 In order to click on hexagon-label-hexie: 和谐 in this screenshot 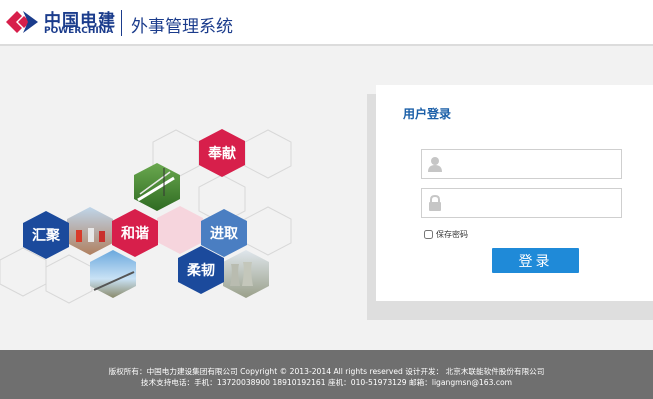, I will do `click(135, 233)`.